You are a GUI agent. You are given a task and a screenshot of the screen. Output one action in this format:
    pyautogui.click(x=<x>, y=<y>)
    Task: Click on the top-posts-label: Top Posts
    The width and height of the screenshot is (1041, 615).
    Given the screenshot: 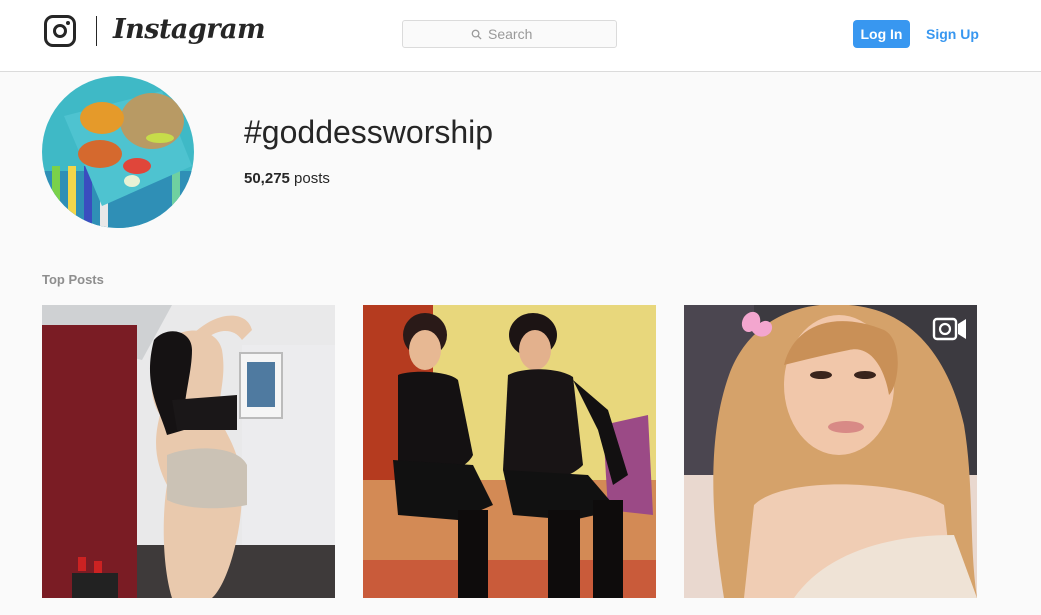 What is the action you would take?
    pyautogui.click(x=73, y=279)
    